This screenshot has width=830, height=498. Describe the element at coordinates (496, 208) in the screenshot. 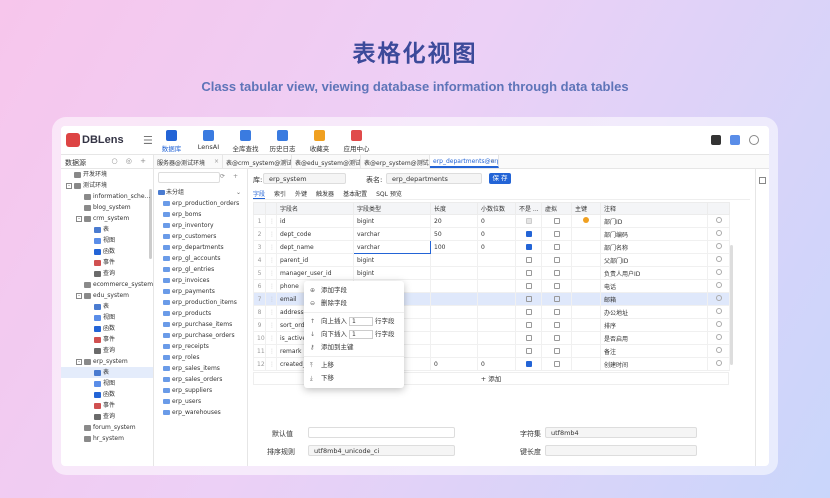

I see `column-header: 小数位数` at that location.